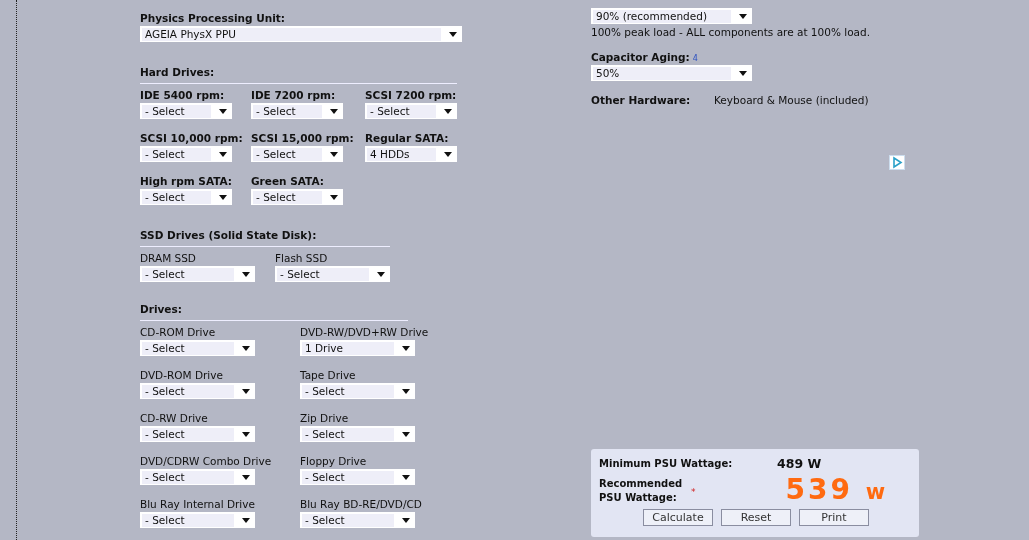 The image size is (1029, 540). I want to click on field-value: Keyboard & Mouse (included), so click(791, 100).